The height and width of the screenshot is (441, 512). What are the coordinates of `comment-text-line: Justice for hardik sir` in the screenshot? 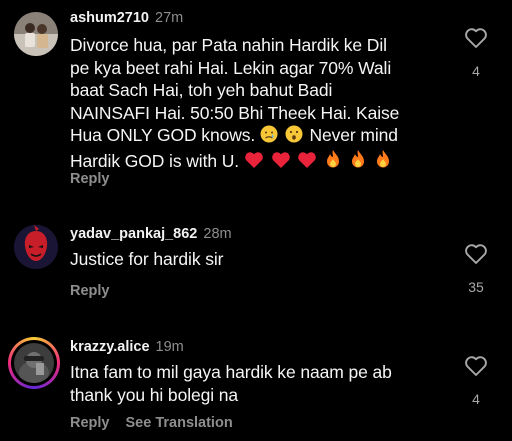 It's located at (147, 259).